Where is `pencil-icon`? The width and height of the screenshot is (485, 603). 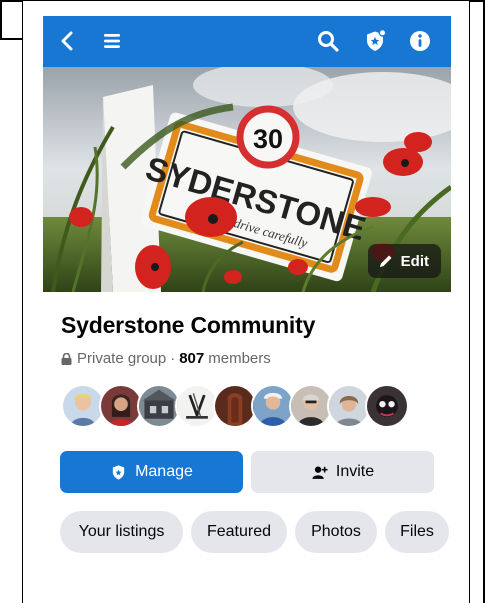
pencil-icon is located at coordinates (385, 261).